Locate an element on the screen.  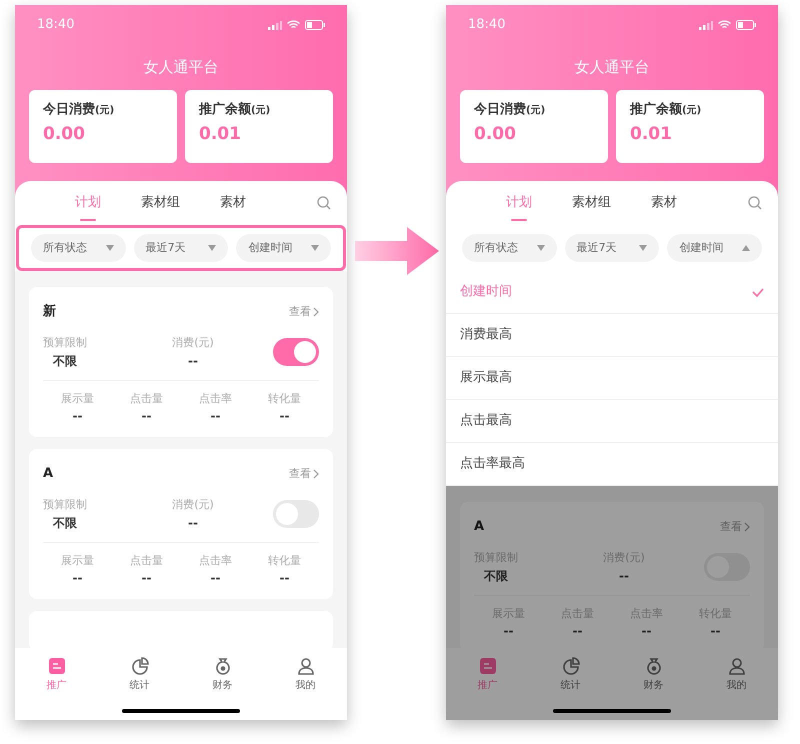
toggle-switch is located at coordinates (296, 352).